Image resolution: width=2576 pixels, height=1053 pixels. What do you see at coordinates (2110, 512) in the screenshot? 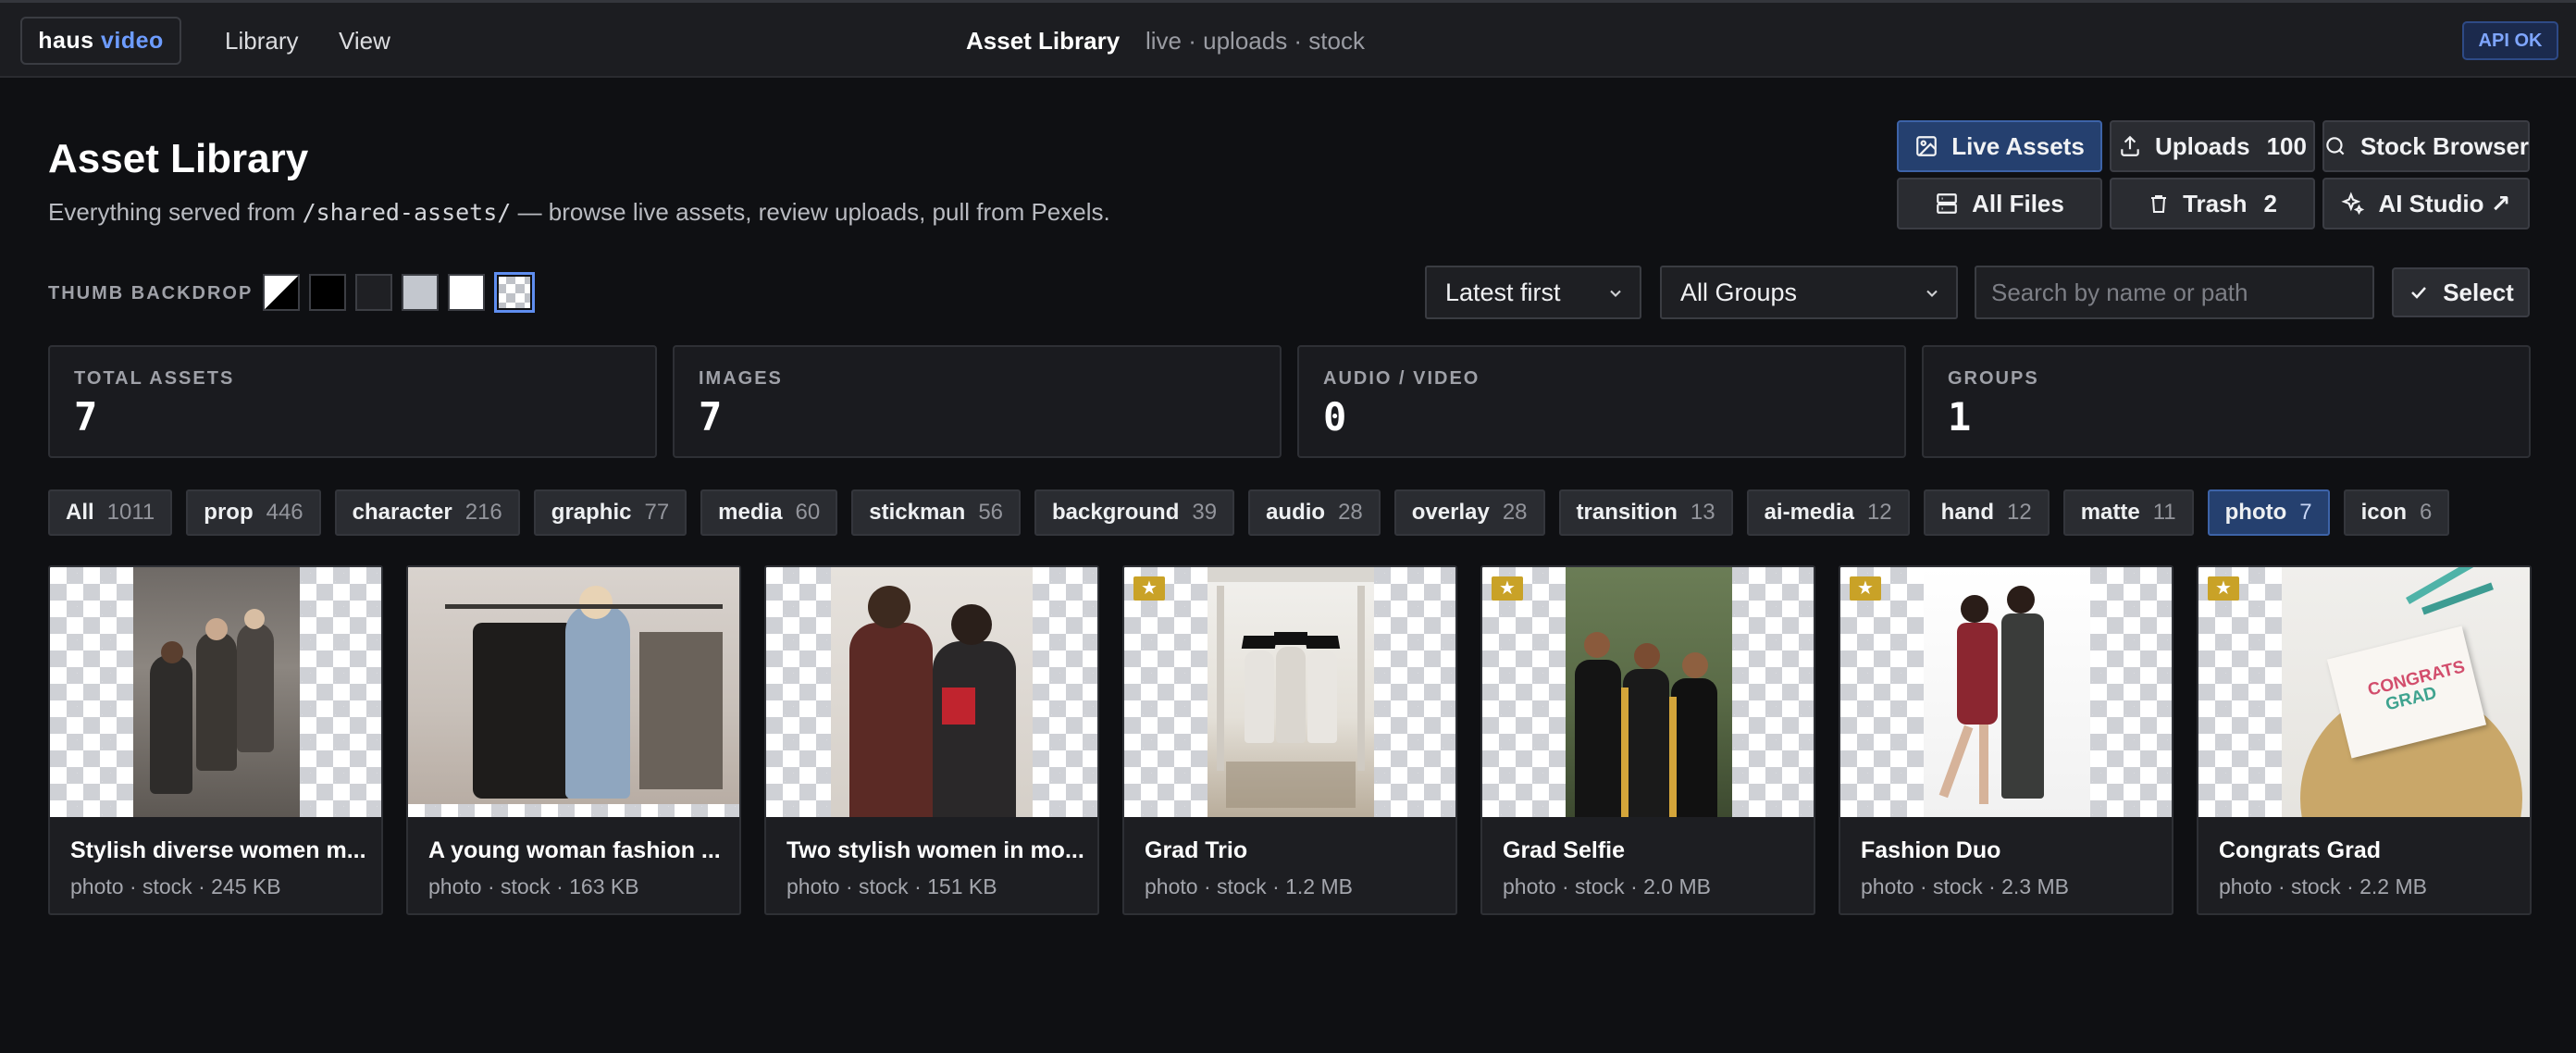
I see `chip-name: matte` at bounding box center [2110, 512].